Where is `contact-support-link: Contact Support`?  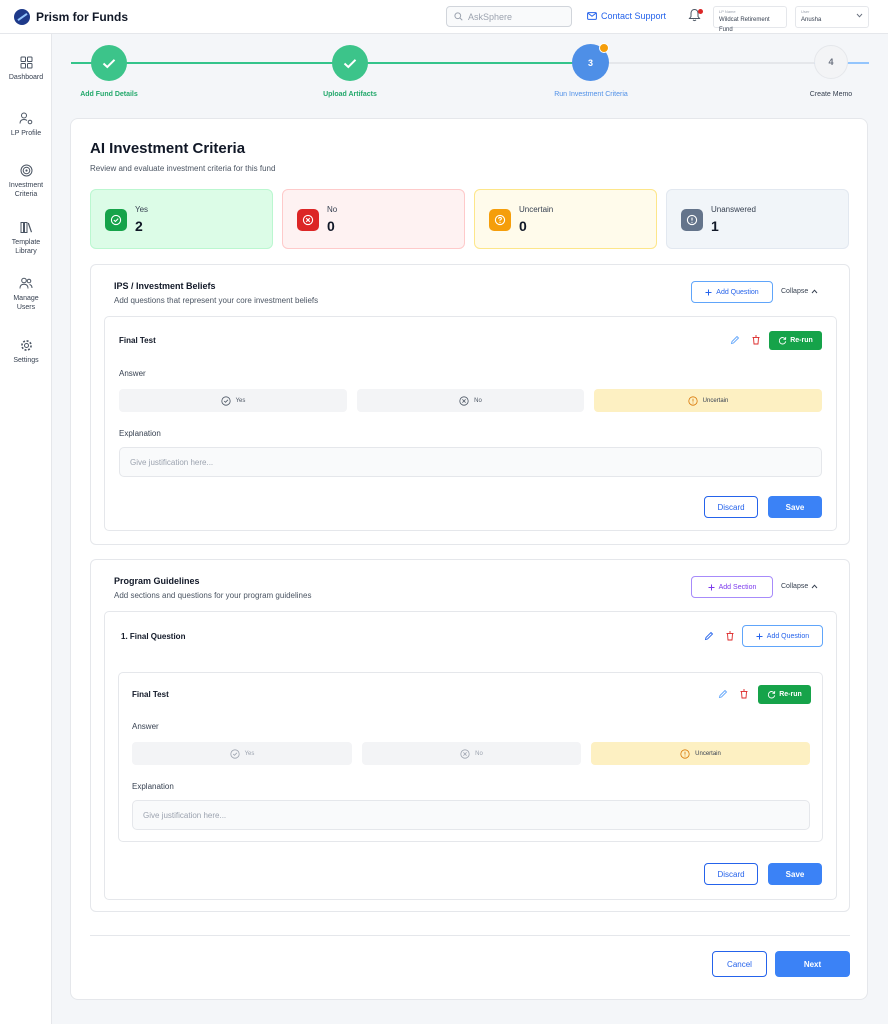 contact-support-link: Contact Support is located at coordinates (626, 16).